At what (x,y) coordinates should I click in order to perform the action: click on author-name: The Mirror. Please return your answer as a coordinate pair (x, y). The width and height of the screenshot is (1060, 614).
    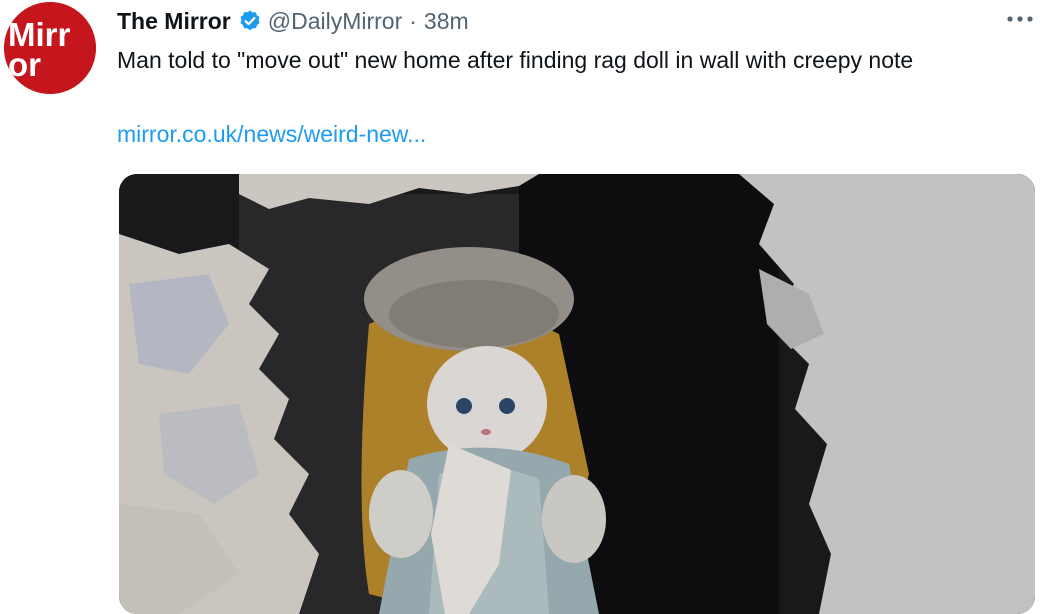
    Looking at the image, I should click on (174, 21).